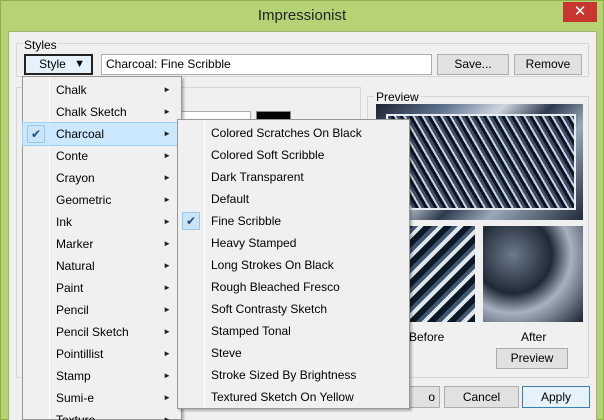  I want to click on style-menu-item-geometric: Geometric ►, so click(102, 200).